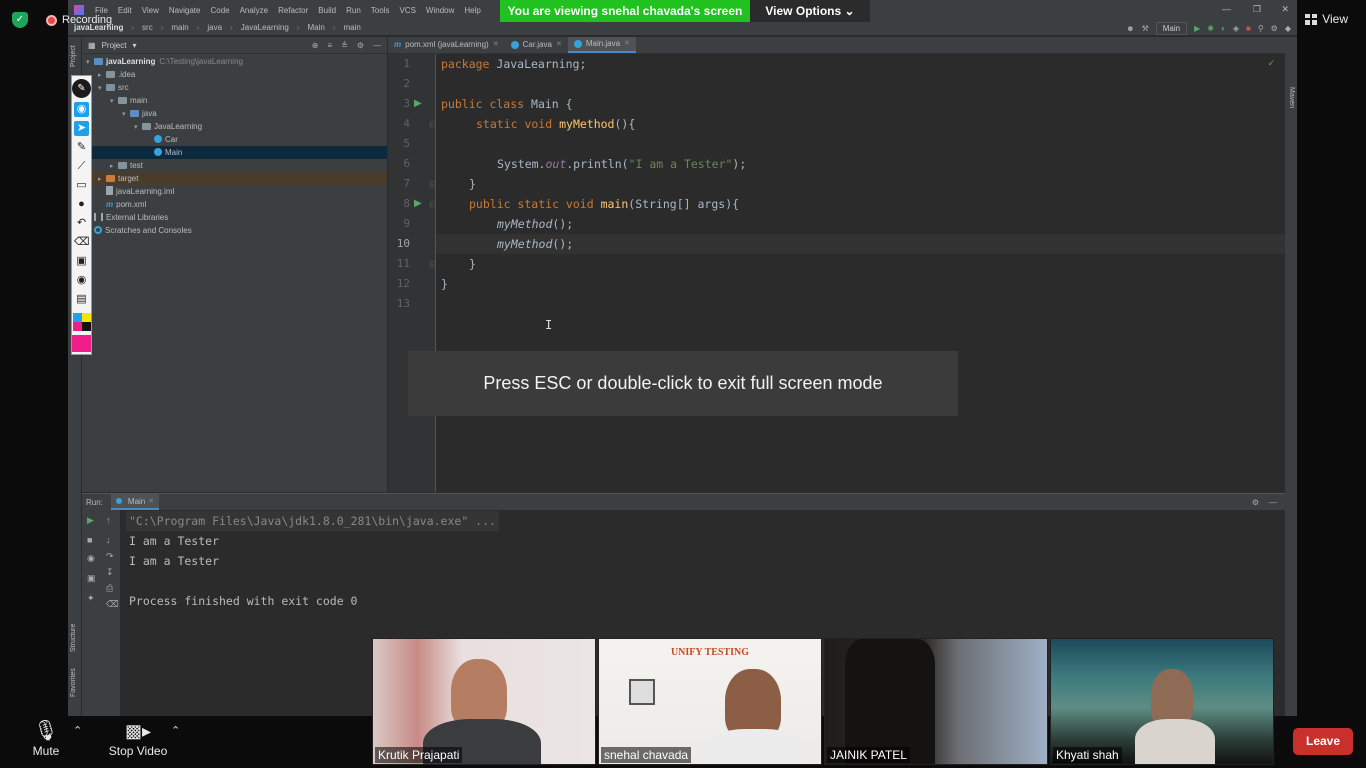  What do you see at coordinates (81, 343) in the screenshot?
I see `selected-color-swatch` at bounding box center [81, 343].